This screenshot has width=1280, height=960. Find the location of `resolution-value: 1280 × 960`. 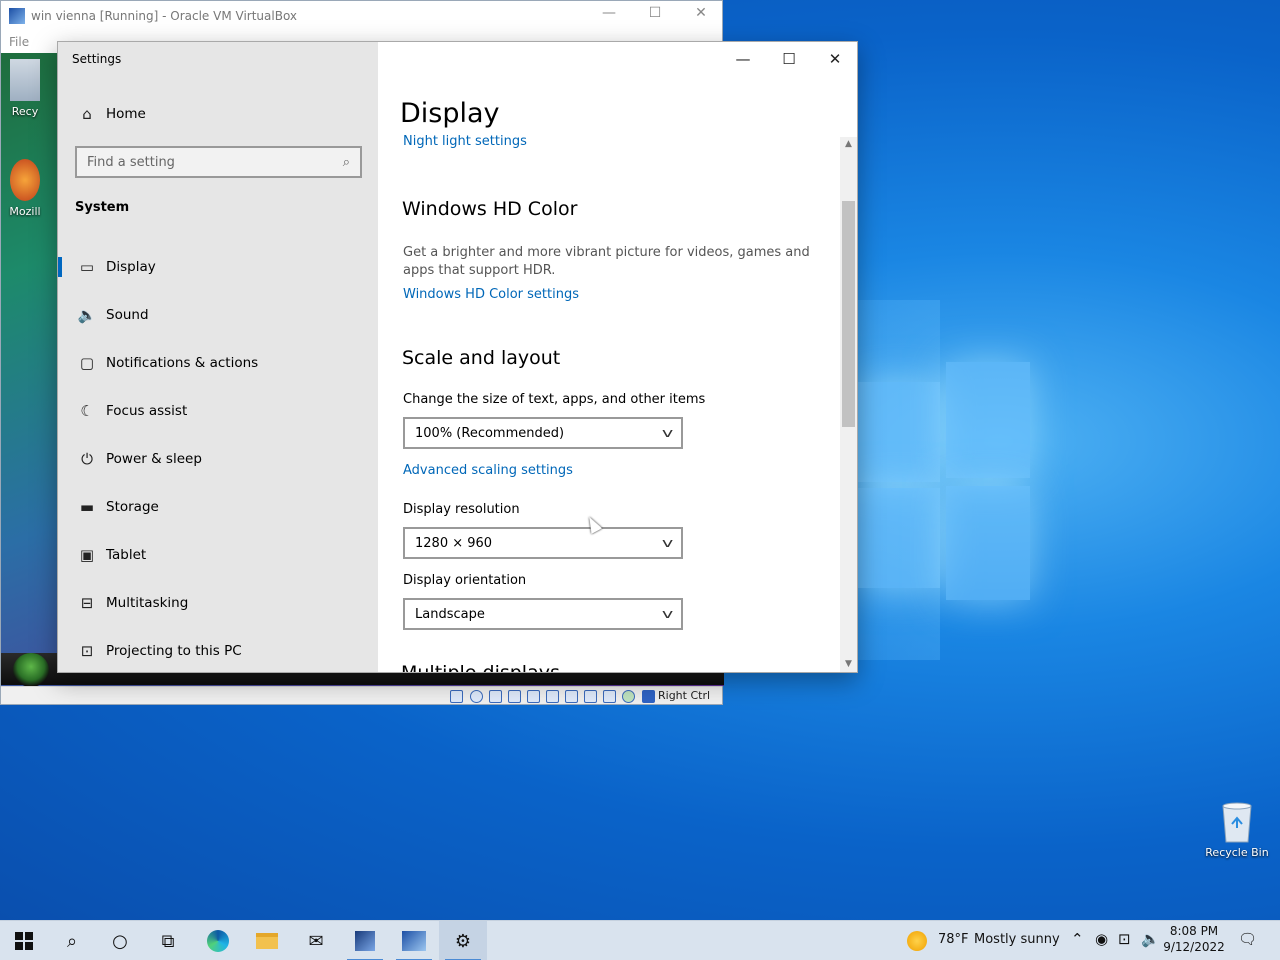

resolution-value: 1280 × 960 is located at coordinates (454, 543).